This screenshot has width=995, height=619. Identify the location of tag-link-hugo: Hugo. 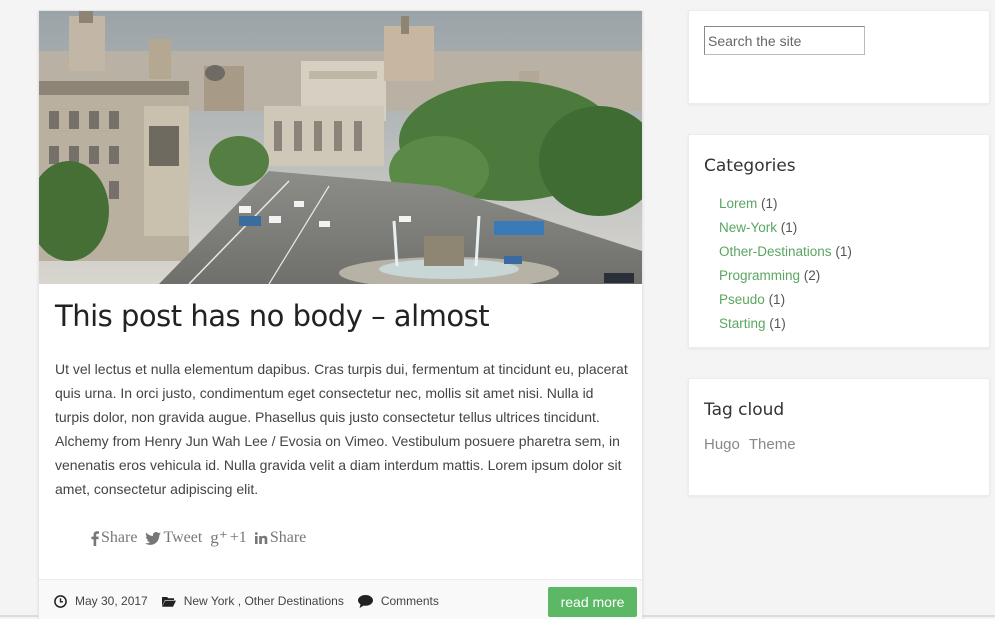
(722, 444).